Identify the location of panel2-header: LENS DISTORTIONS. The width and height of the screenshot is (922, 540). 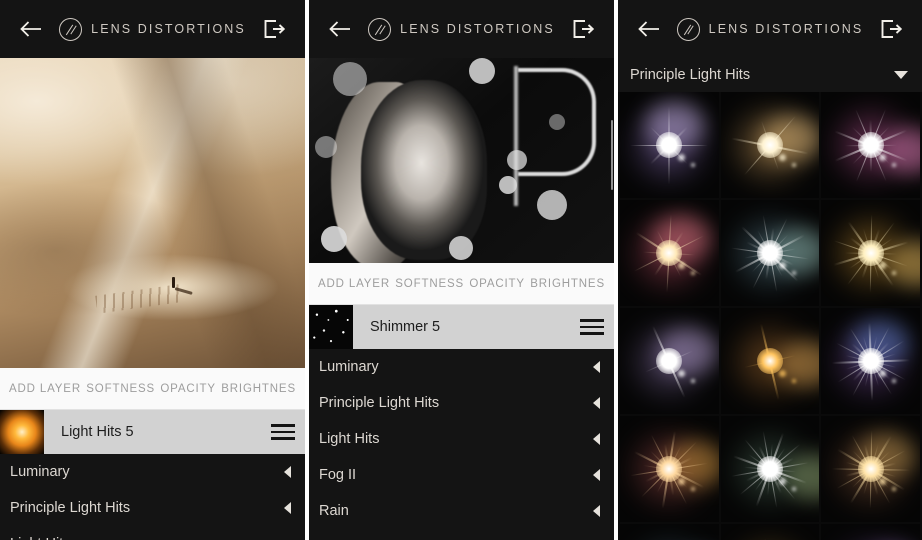
(461, 29).